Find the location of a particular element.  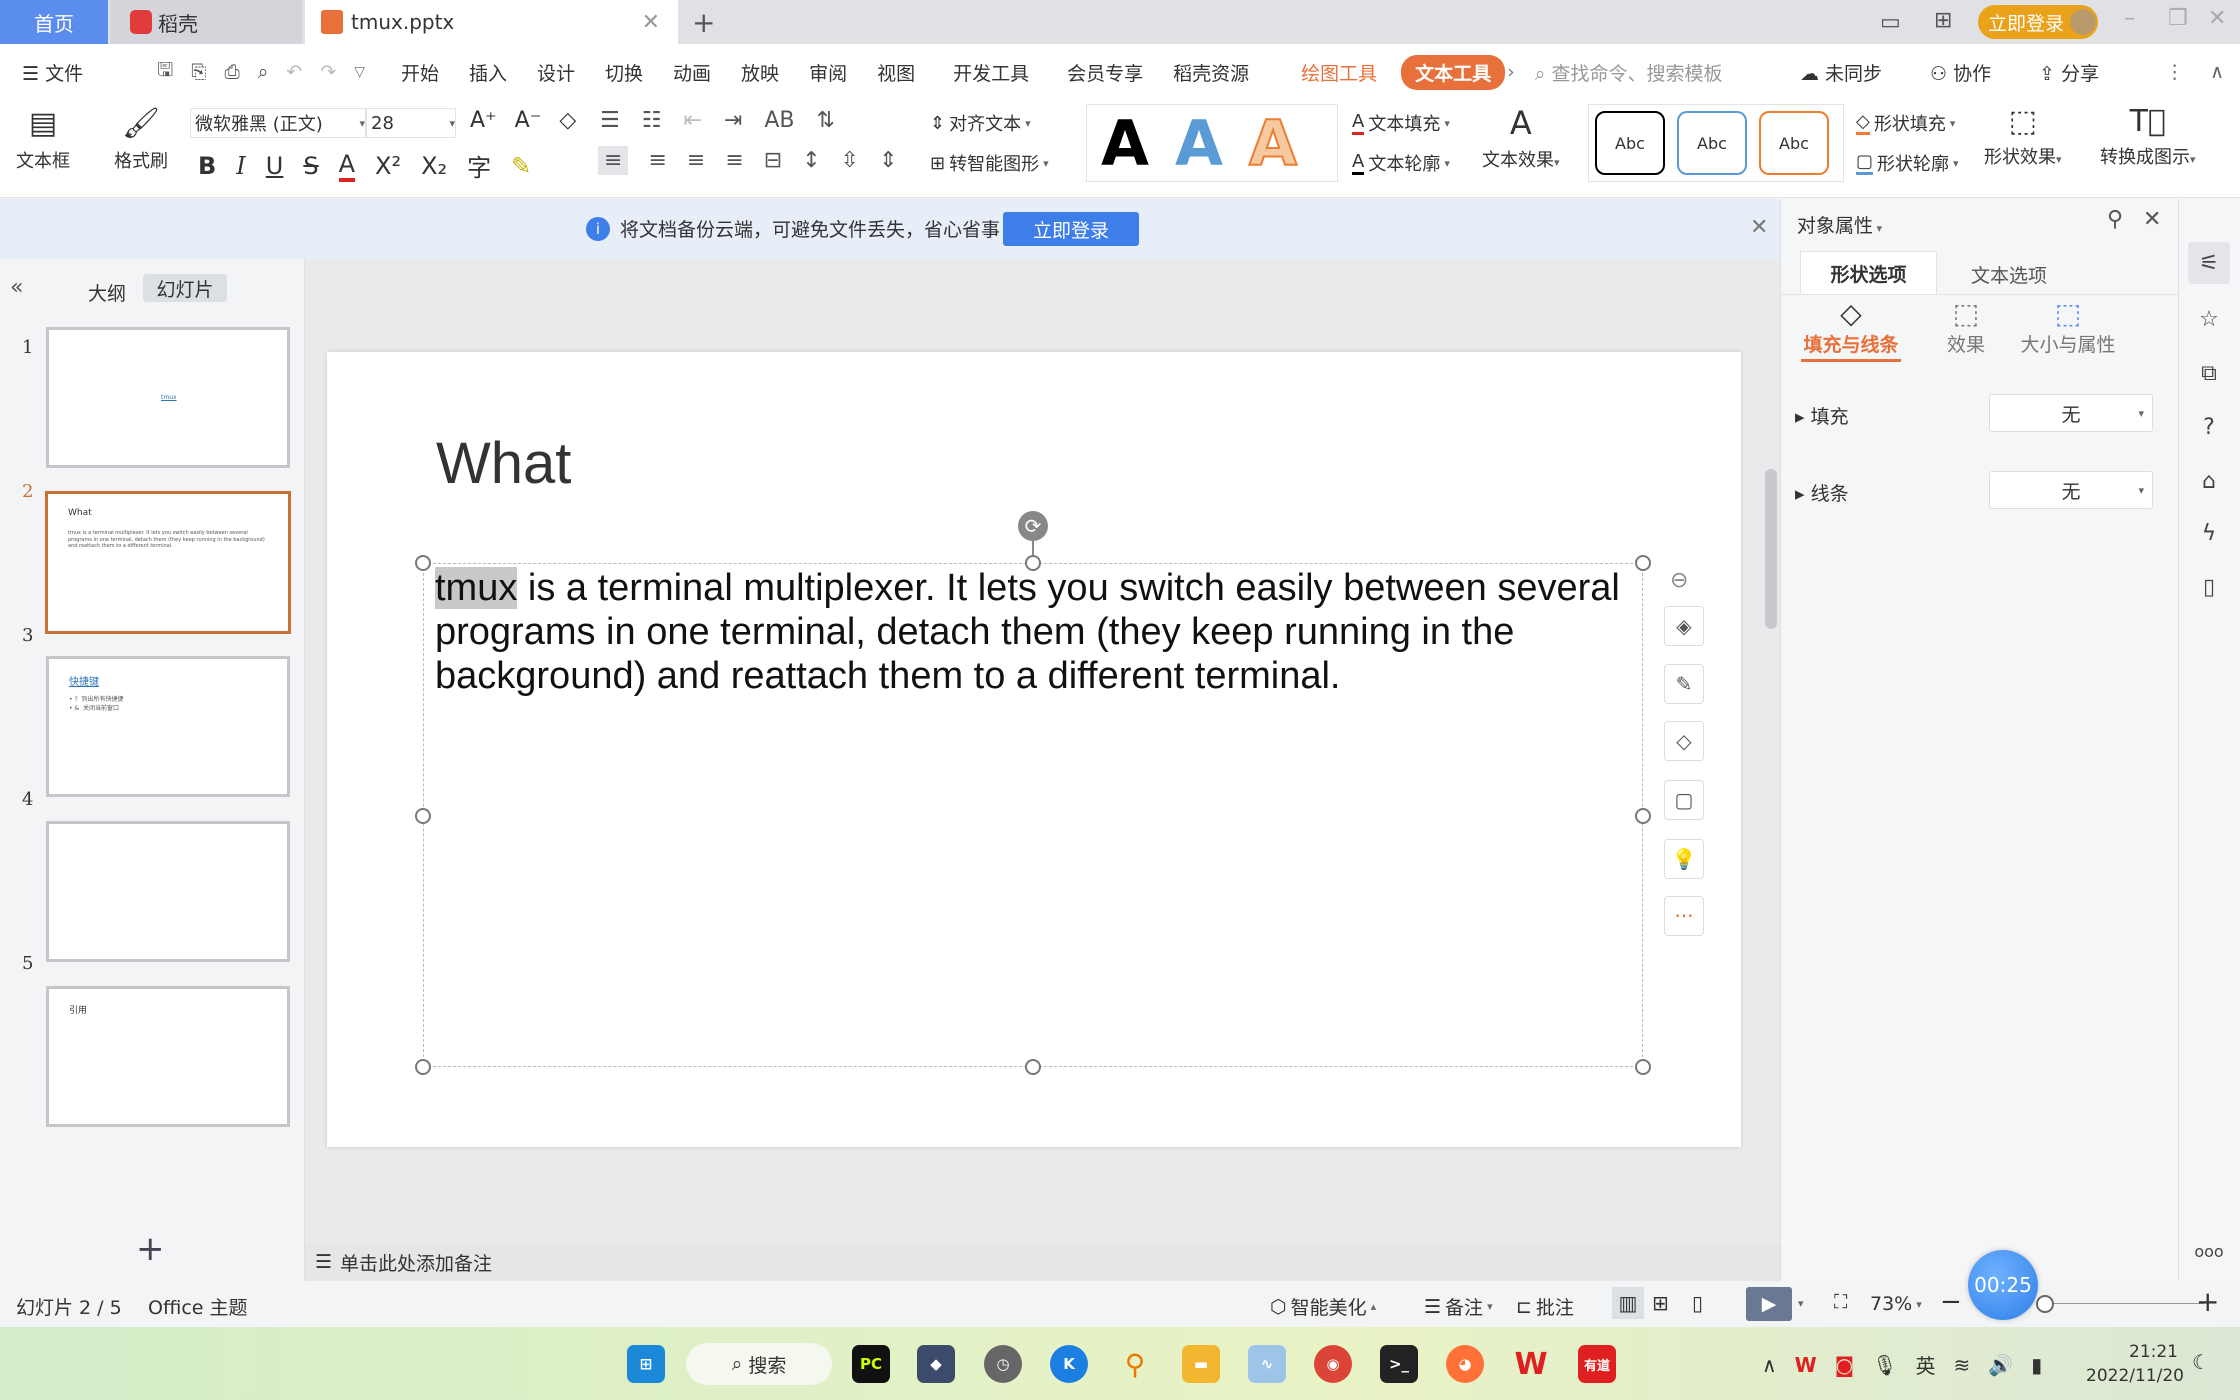

apps-grid-icon: ⊞ is located at coordinates (1943, 20).